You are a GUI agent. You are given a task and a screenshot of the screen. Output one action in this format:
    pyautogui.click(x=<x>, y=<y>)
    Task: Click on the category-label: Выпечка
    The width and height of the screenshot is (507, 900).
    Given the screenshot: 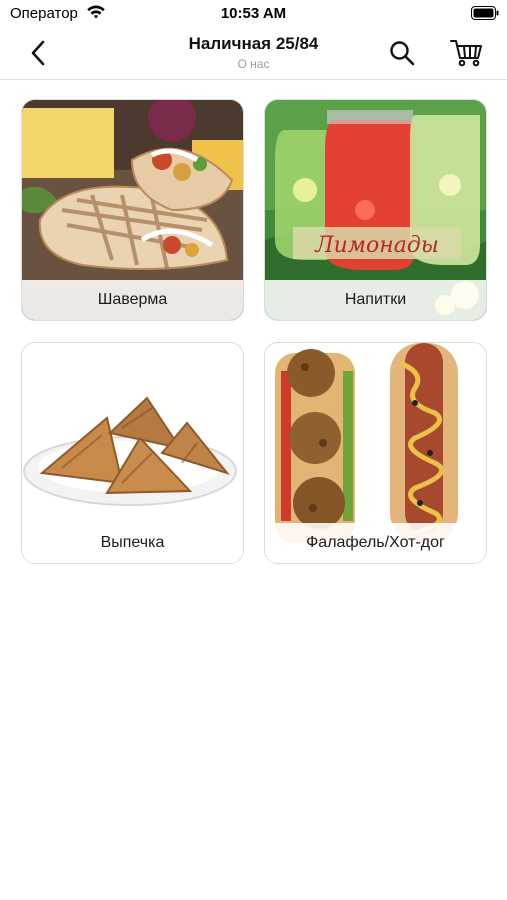 What is the action you would take?
    pyautogui.click(x=132, y=543)
    